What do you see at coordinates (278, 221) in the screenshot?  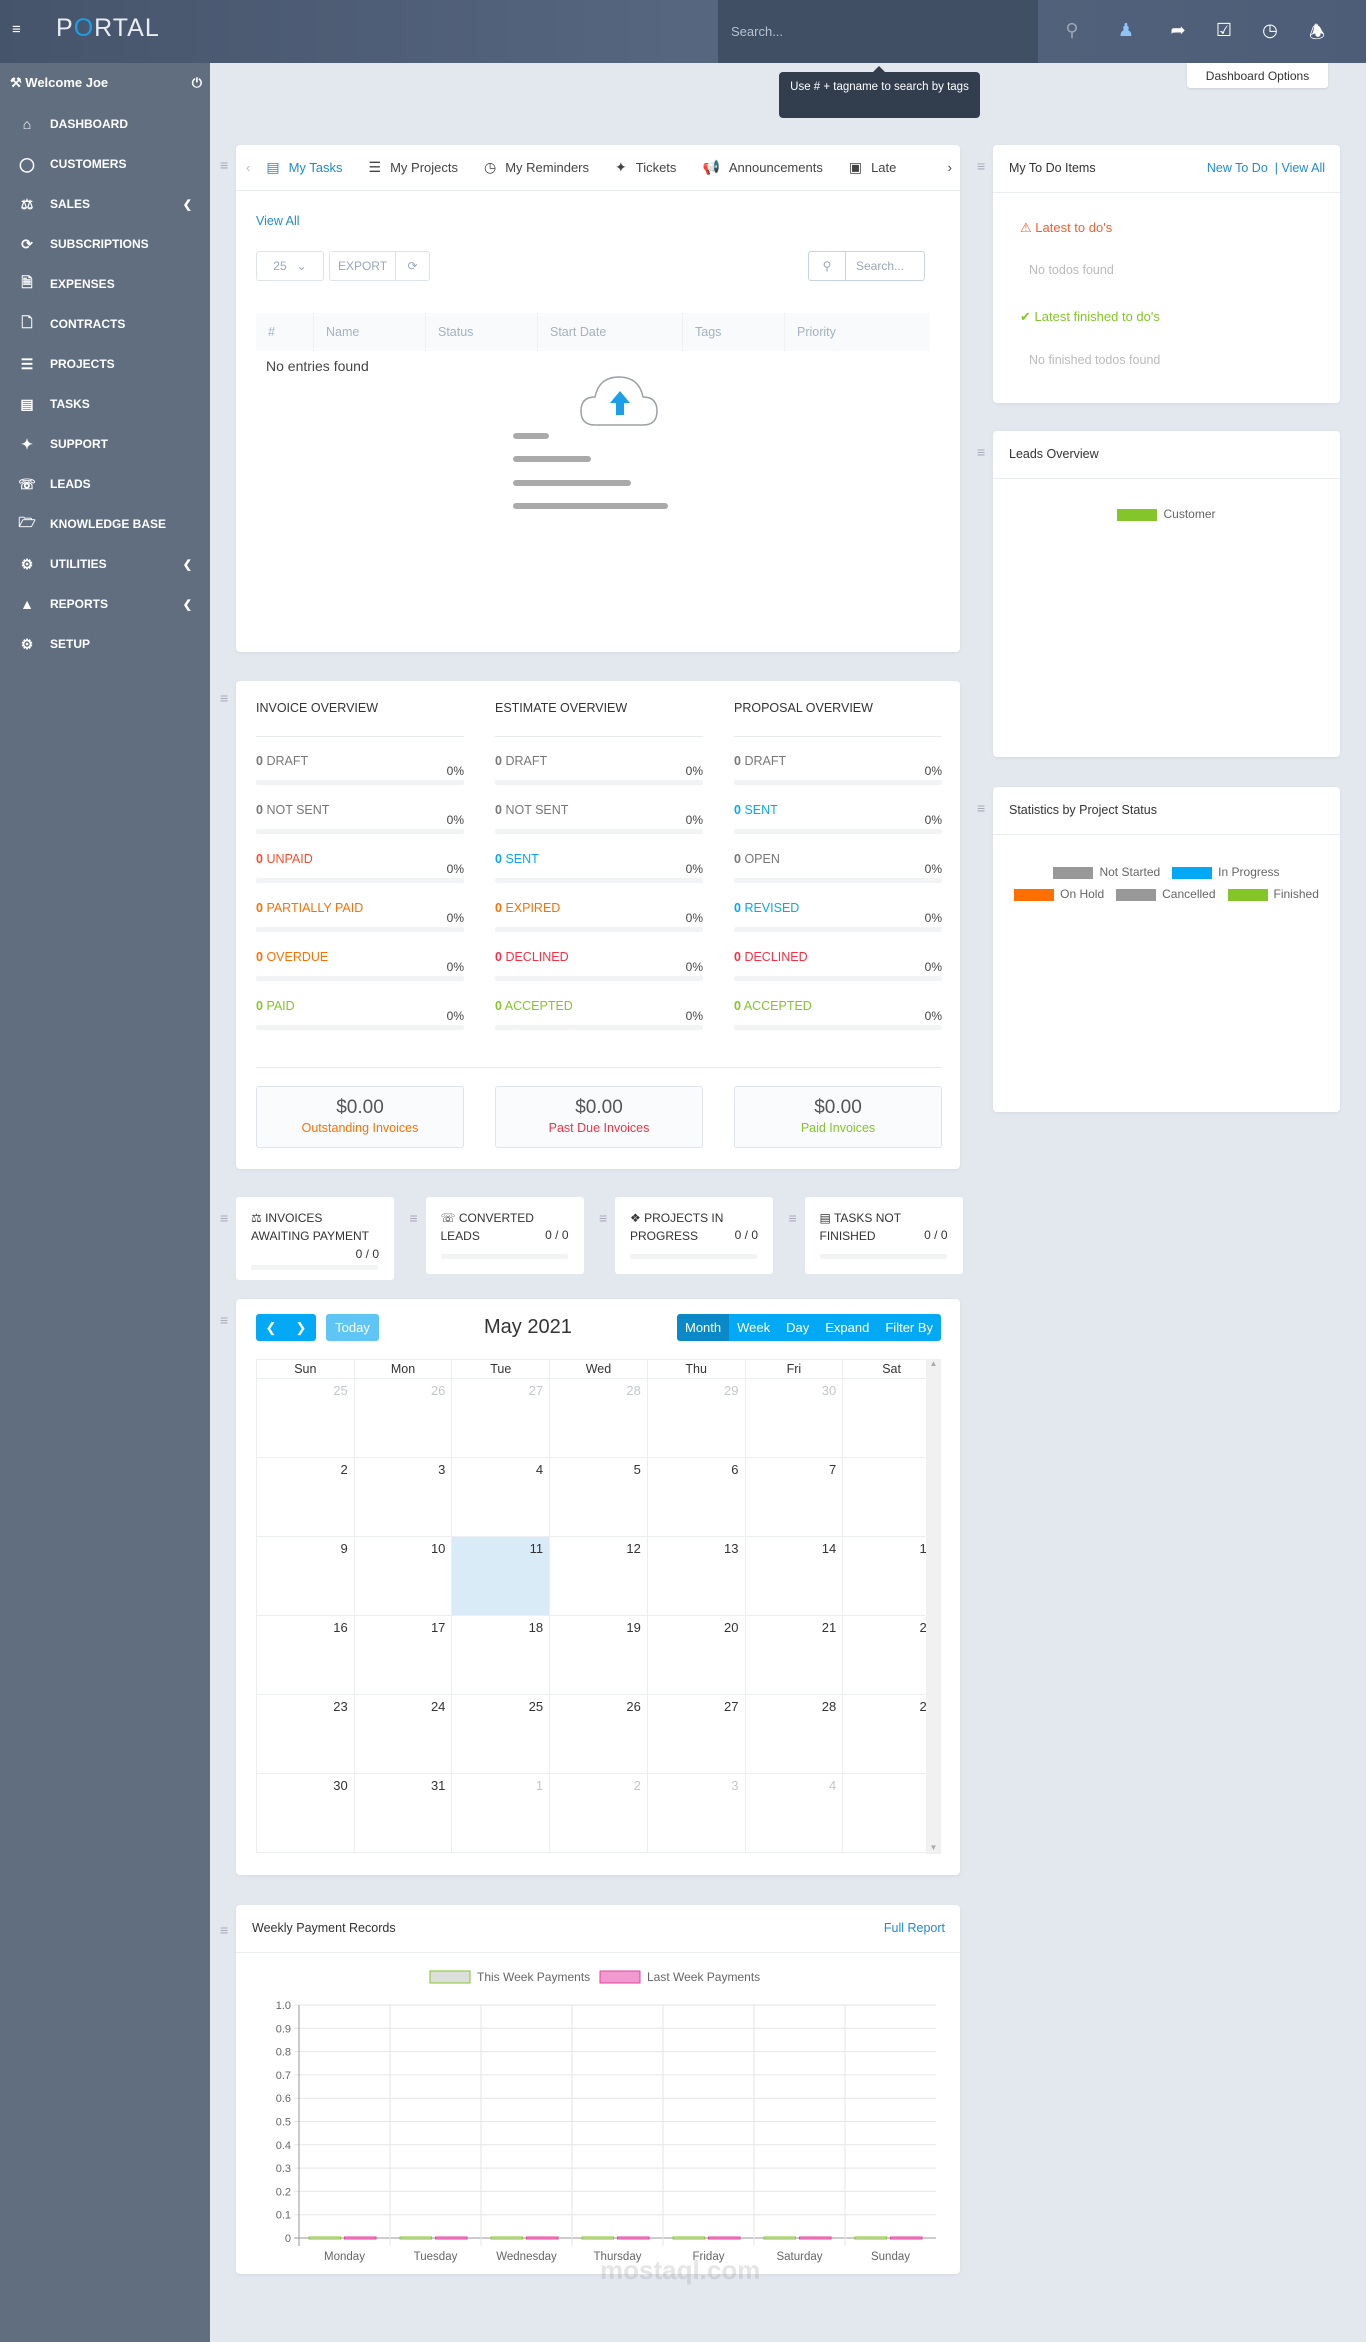 I see `view-all-tasks-link: View All` at bounding box center [278, 221].